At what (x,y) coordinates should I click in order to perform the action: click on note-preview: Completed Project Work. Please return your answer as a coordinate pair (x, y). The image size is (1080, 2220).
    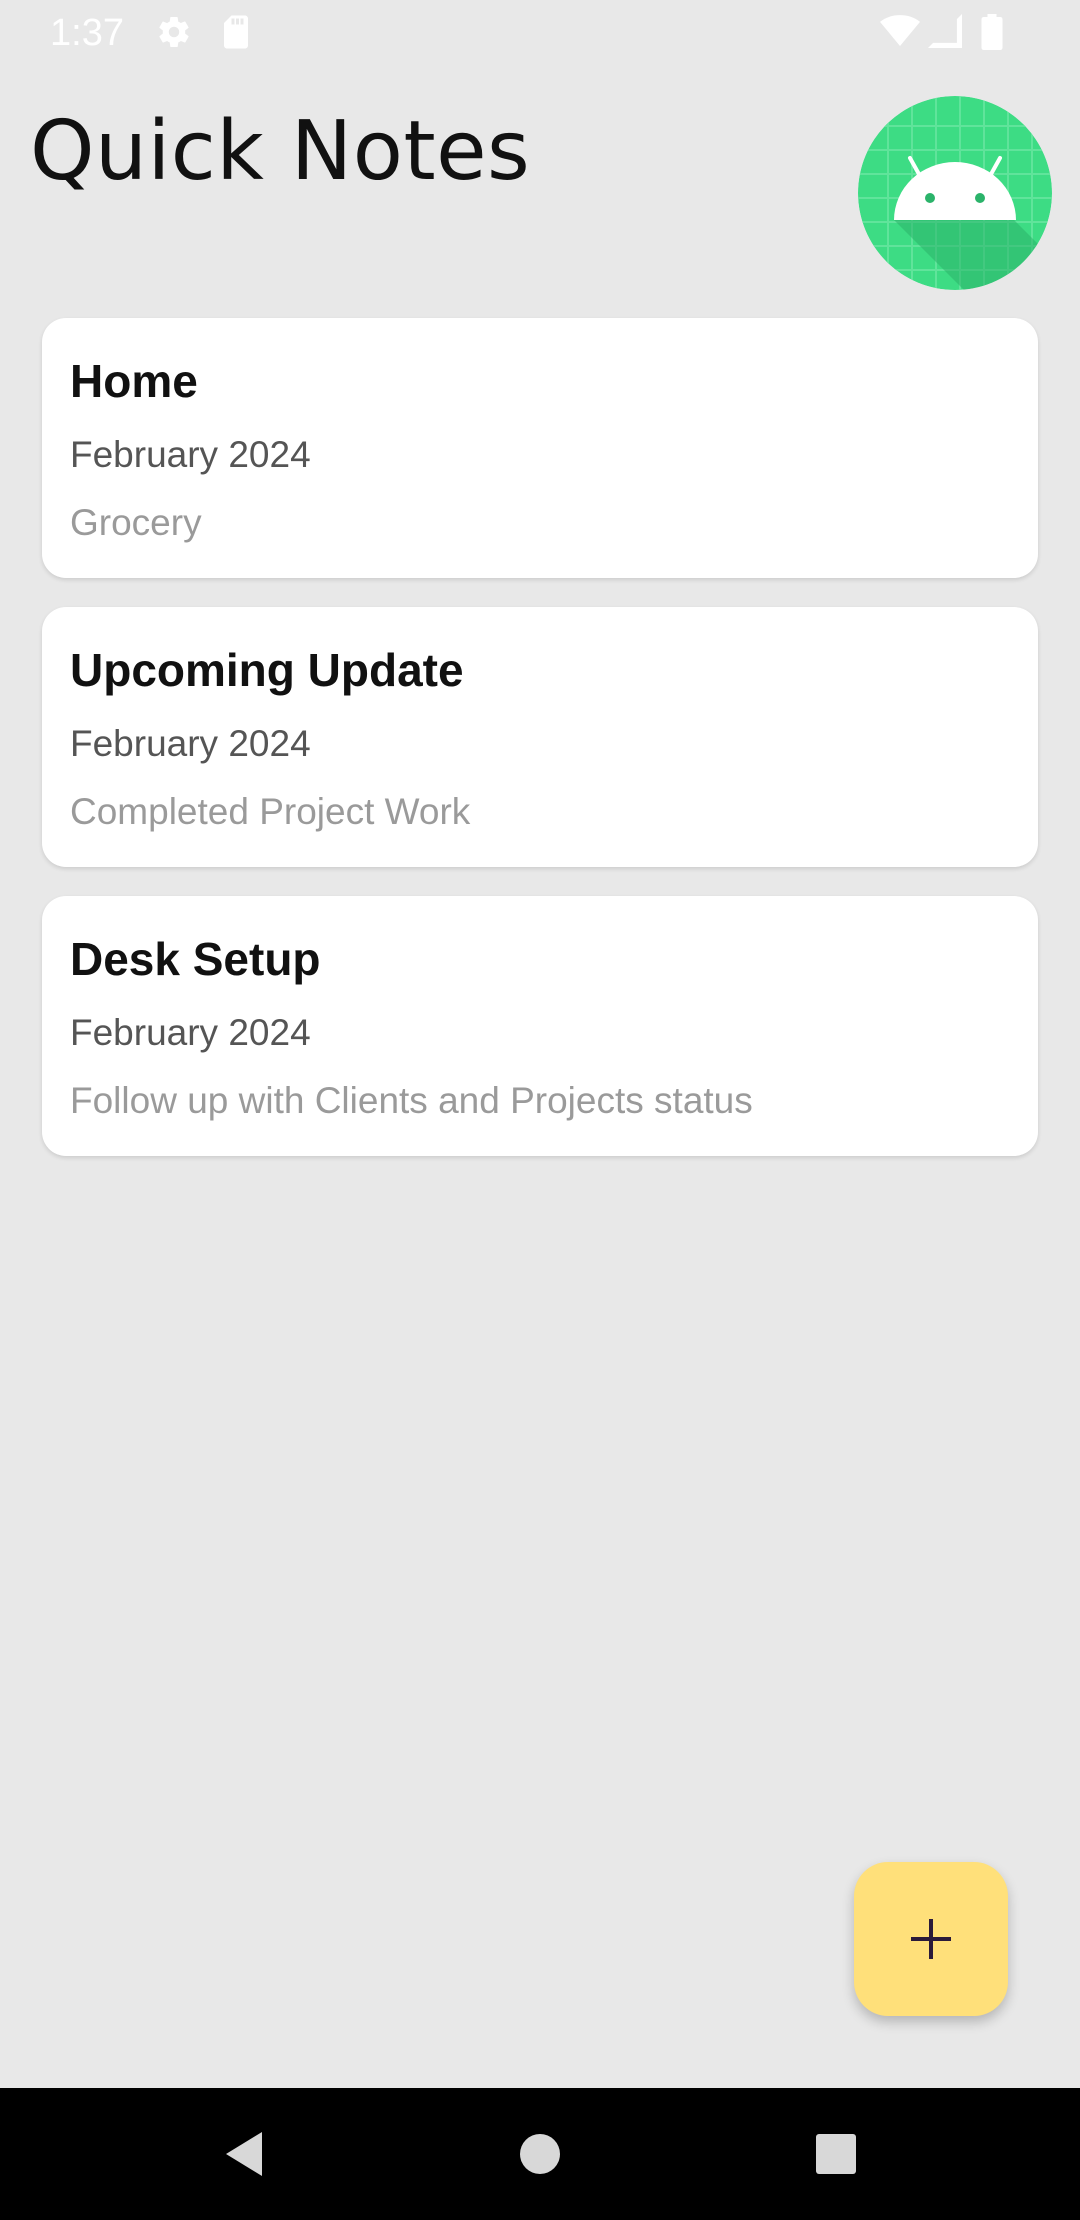
    Looking at the image, I should click on (270, 811).